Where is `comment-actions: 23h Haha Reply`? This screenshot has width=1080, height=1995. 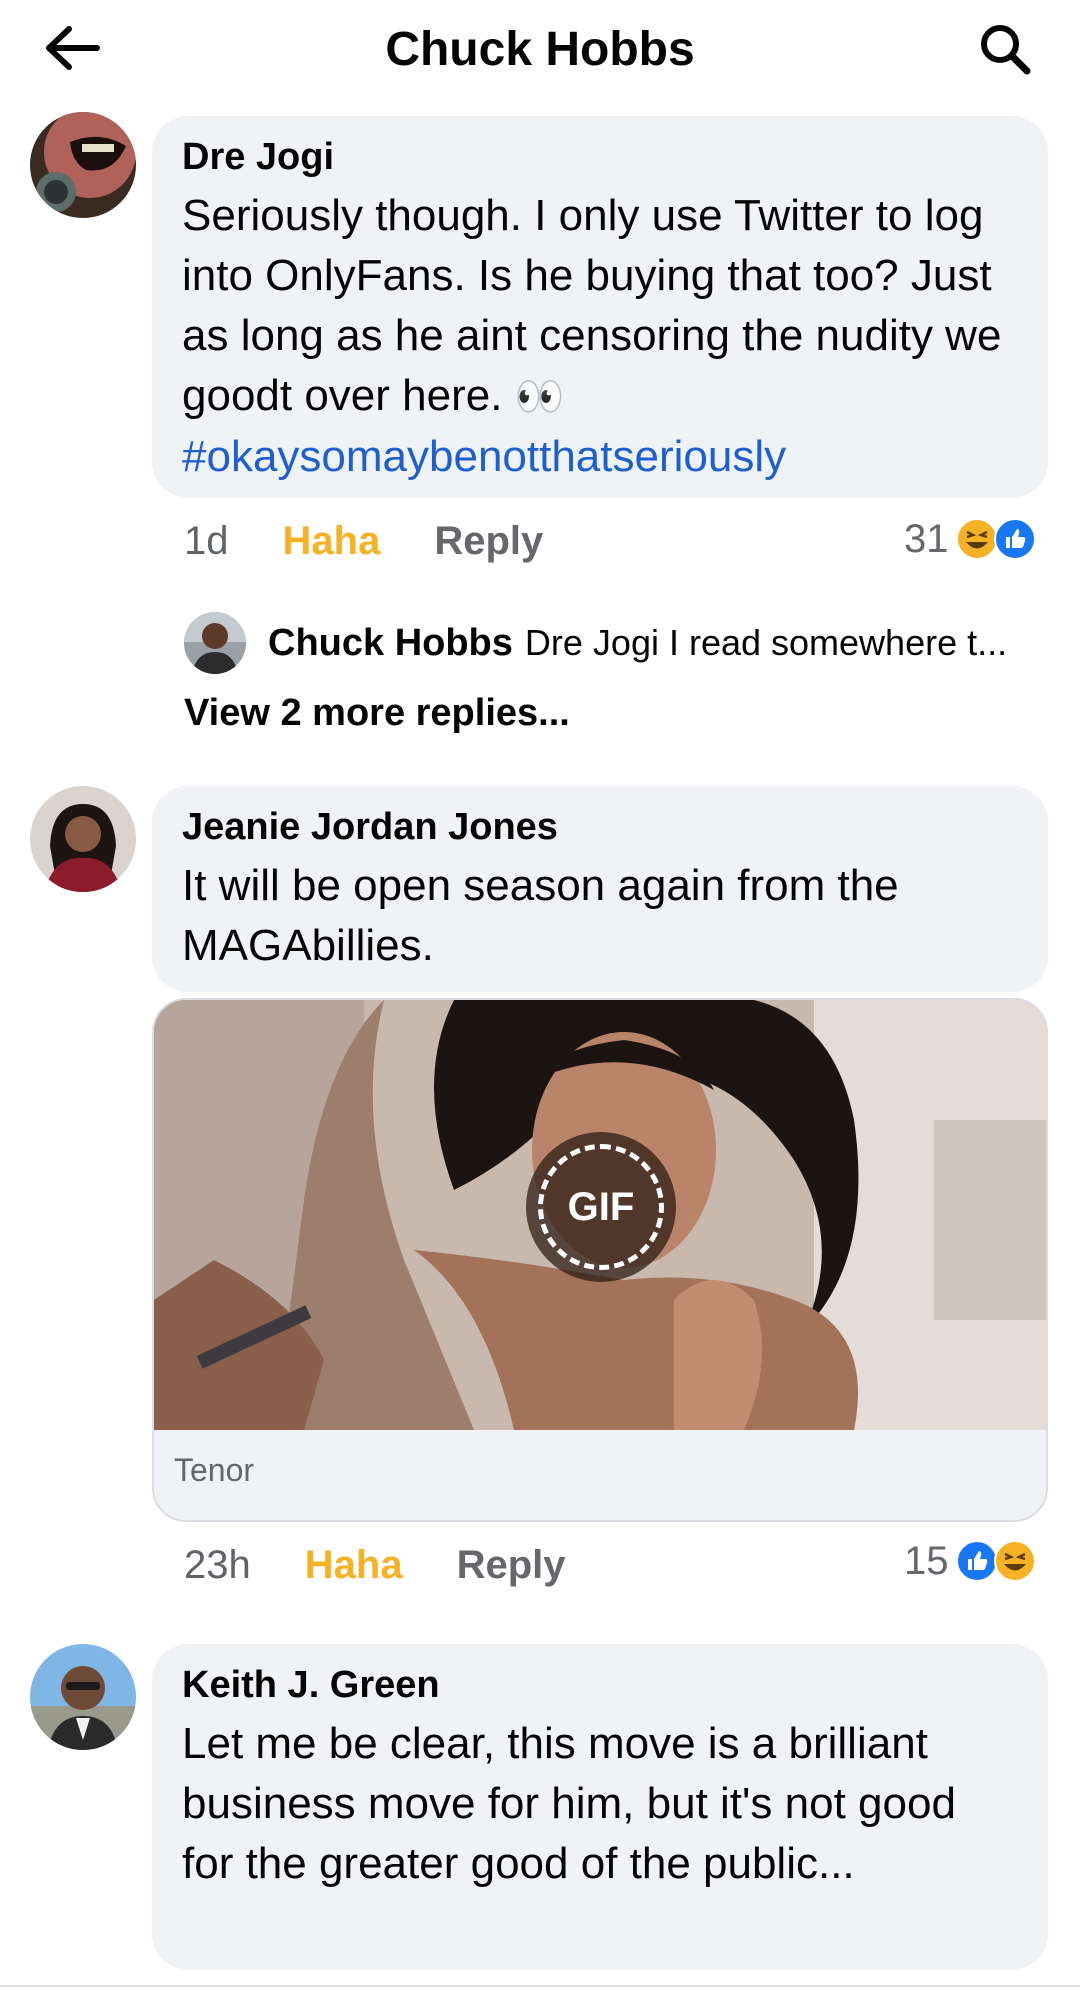 comment-actions: 23h Haha Reply is located at coordinates (375, 1565).